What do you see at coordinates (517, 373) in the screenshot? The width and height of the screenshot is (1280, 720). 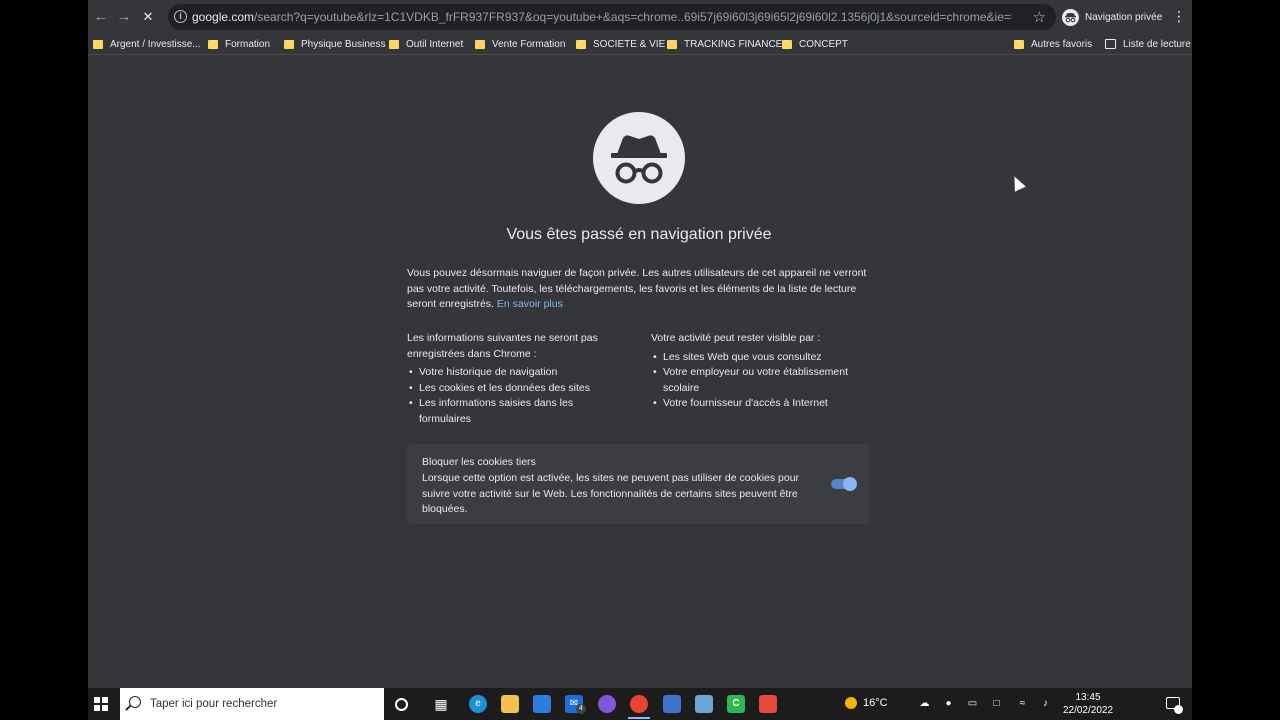 I see `list-item: Votre historique de navigation` at bounding box center [517, 373].